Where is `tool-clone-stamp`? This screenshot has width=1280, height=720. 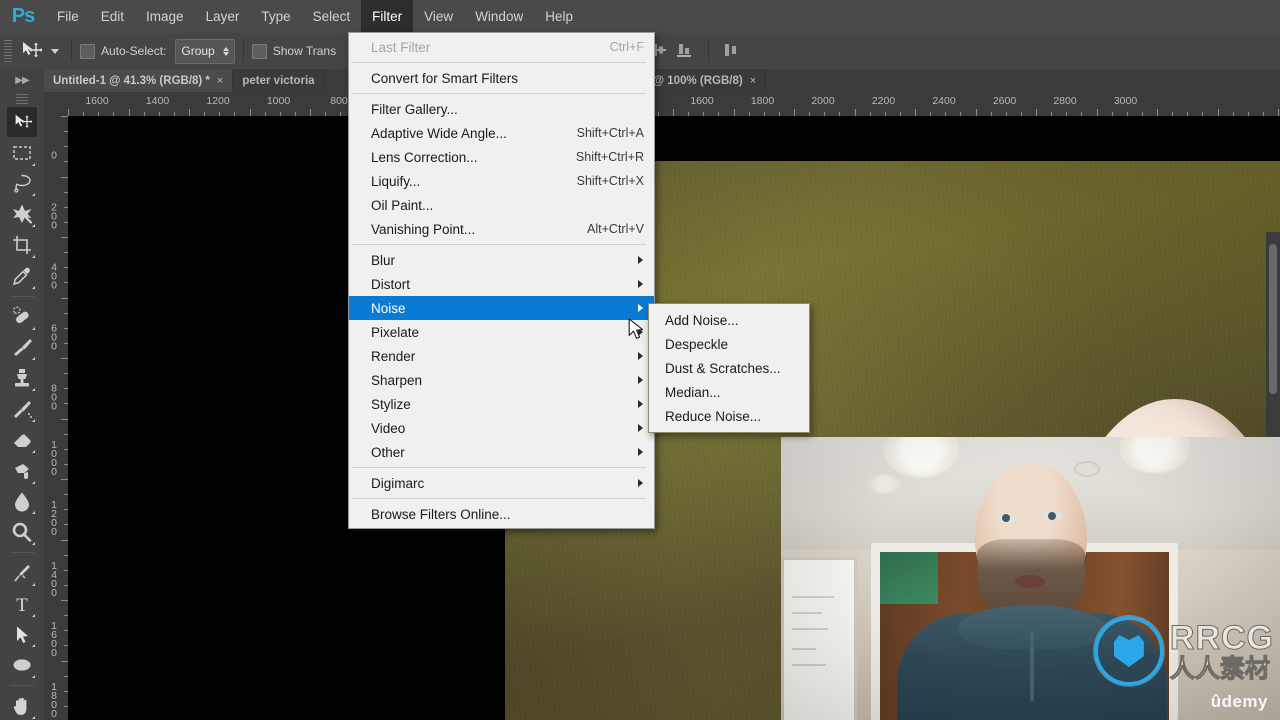 tool-clone-stamp is located at coordinates (22, 378).